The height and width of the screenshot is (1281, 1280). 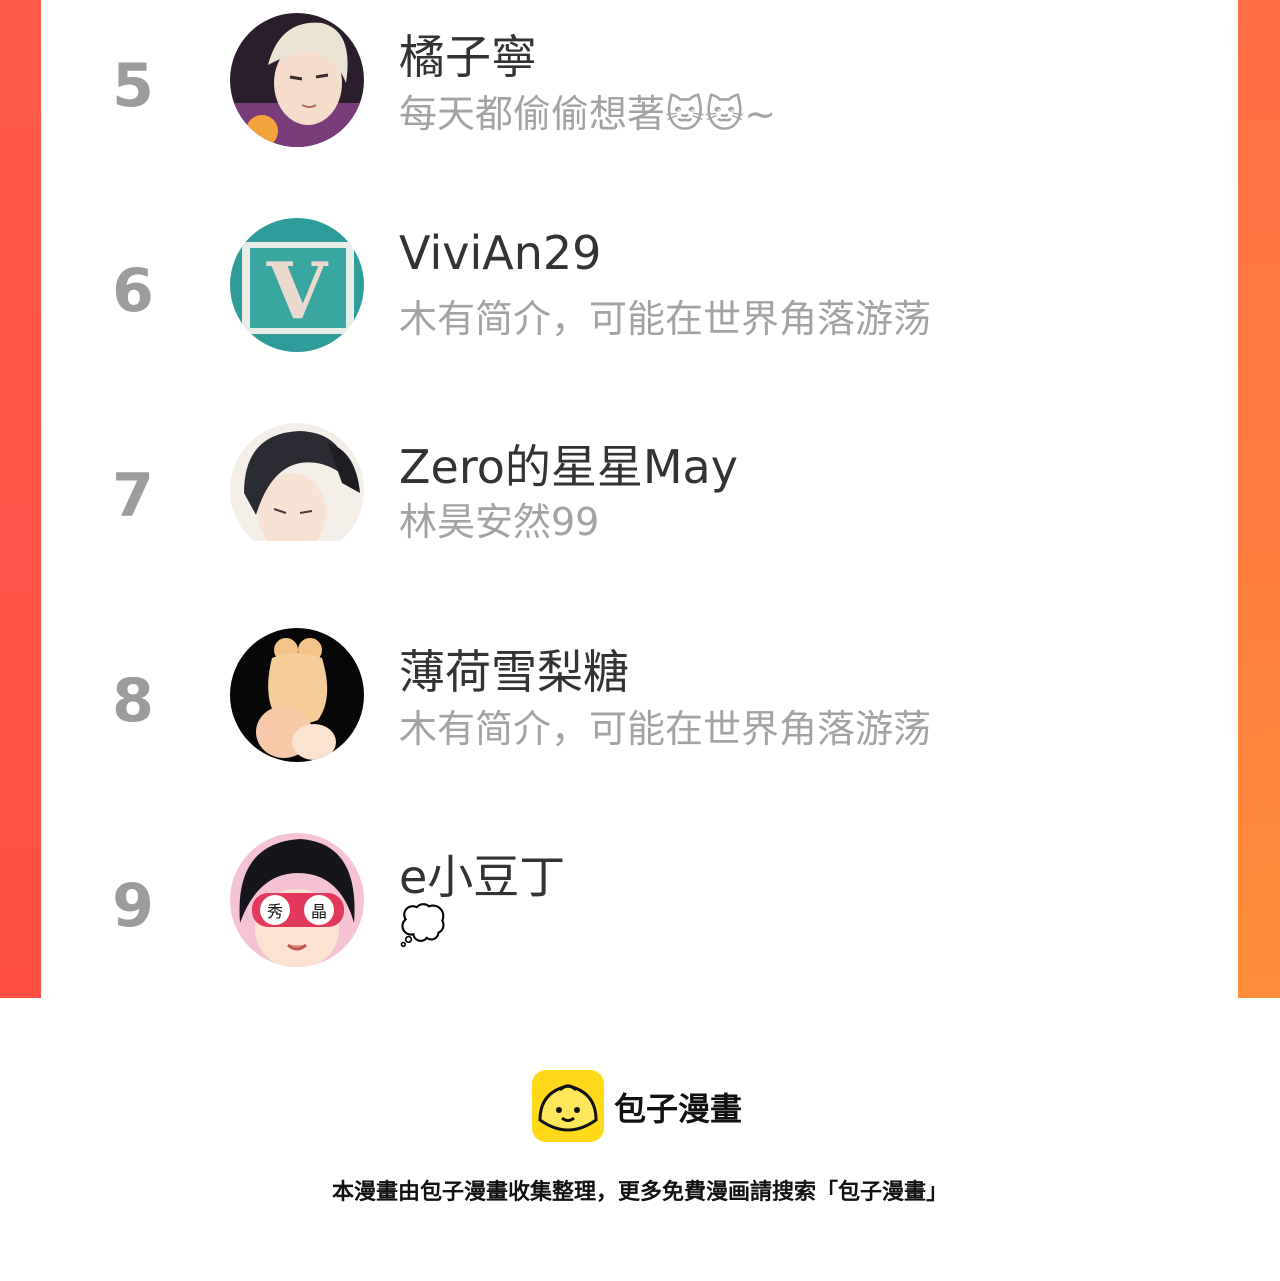 I want to click on decorative-border-left, so click(x=20, y=499).